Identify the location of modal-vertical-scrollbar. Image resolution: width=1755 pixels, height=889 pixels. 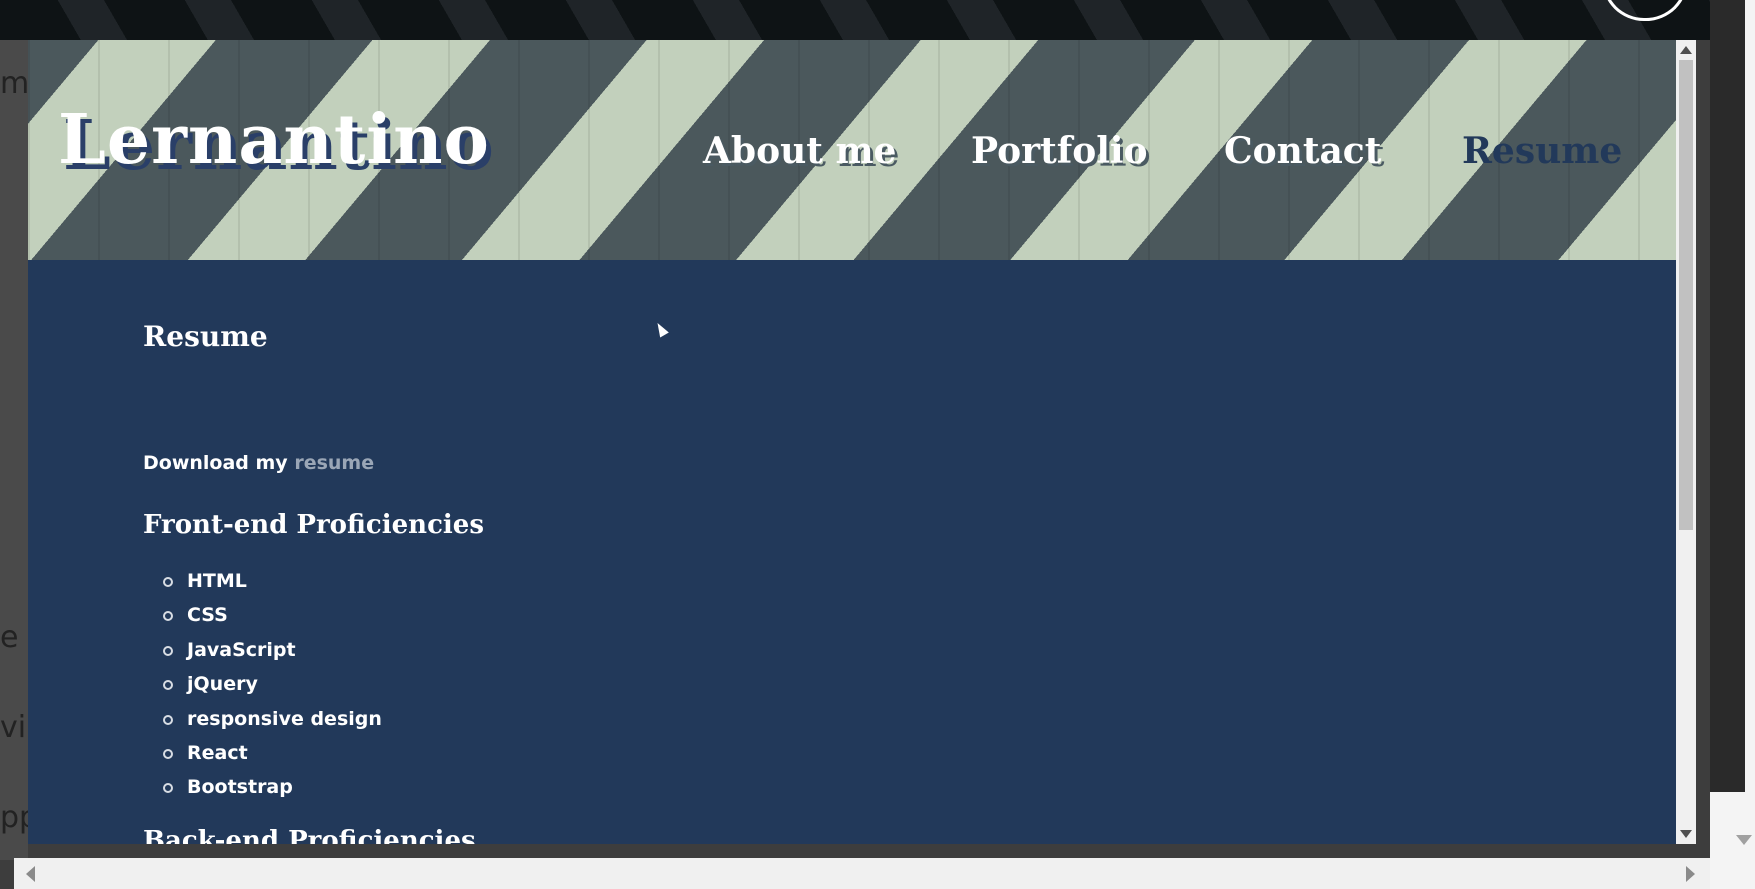
(1686, 442).